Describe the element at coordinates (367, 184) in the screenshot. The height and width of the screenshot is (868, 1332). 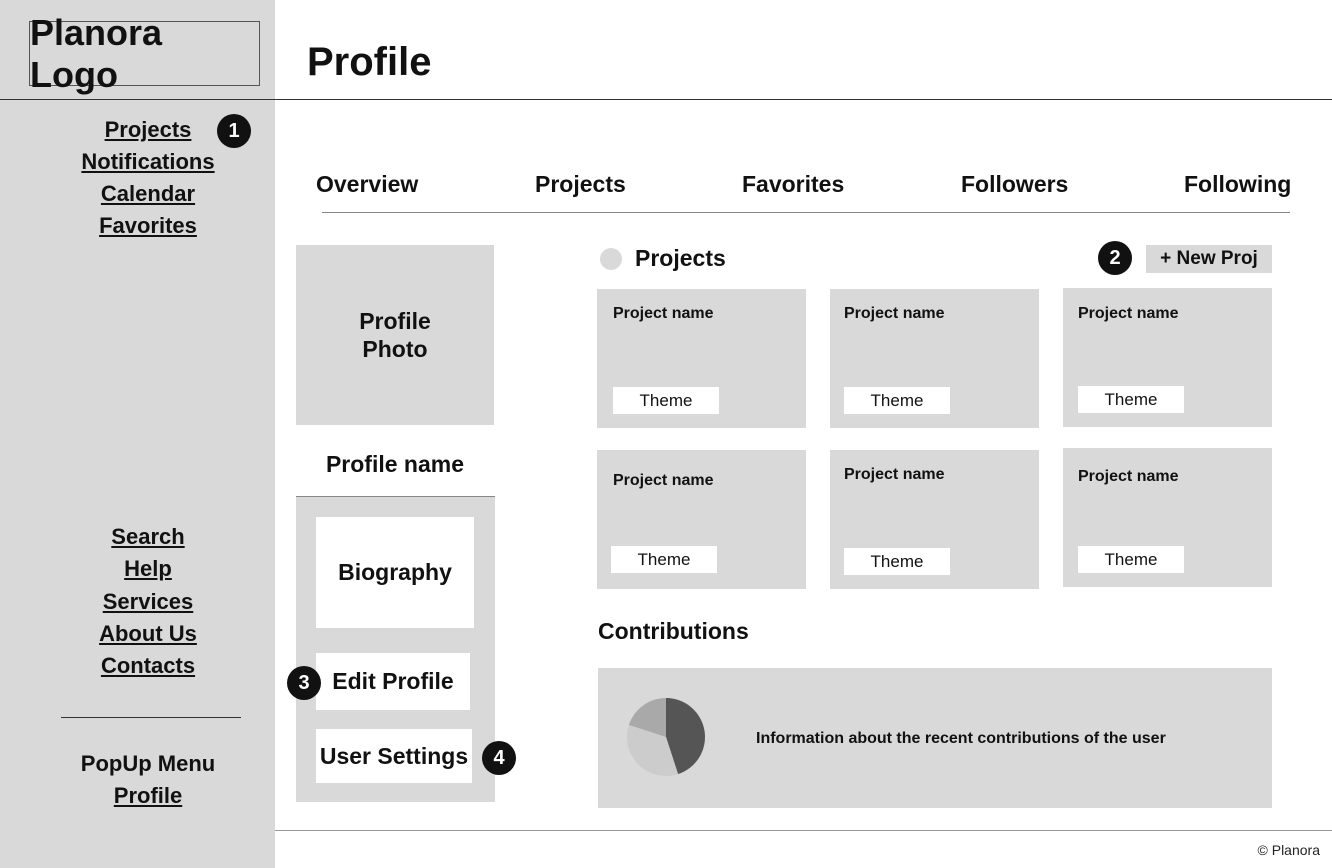
I see `tab-overview: Overview` at that location.